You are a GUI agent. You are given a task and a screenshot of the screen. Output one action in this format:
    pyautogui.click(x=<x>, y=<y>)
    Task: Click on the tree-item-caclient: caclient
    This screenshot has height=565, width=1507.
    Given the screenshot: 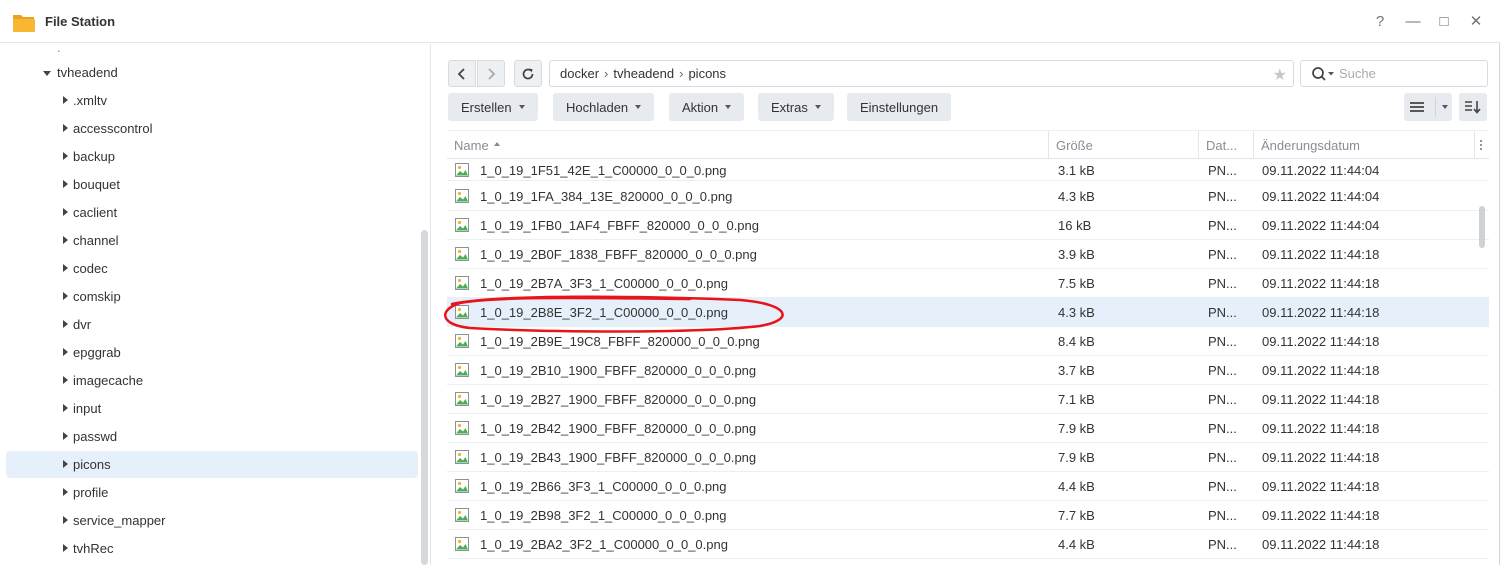 What is the action you would take?
    pyautogui.click(x=212, y=212)
    